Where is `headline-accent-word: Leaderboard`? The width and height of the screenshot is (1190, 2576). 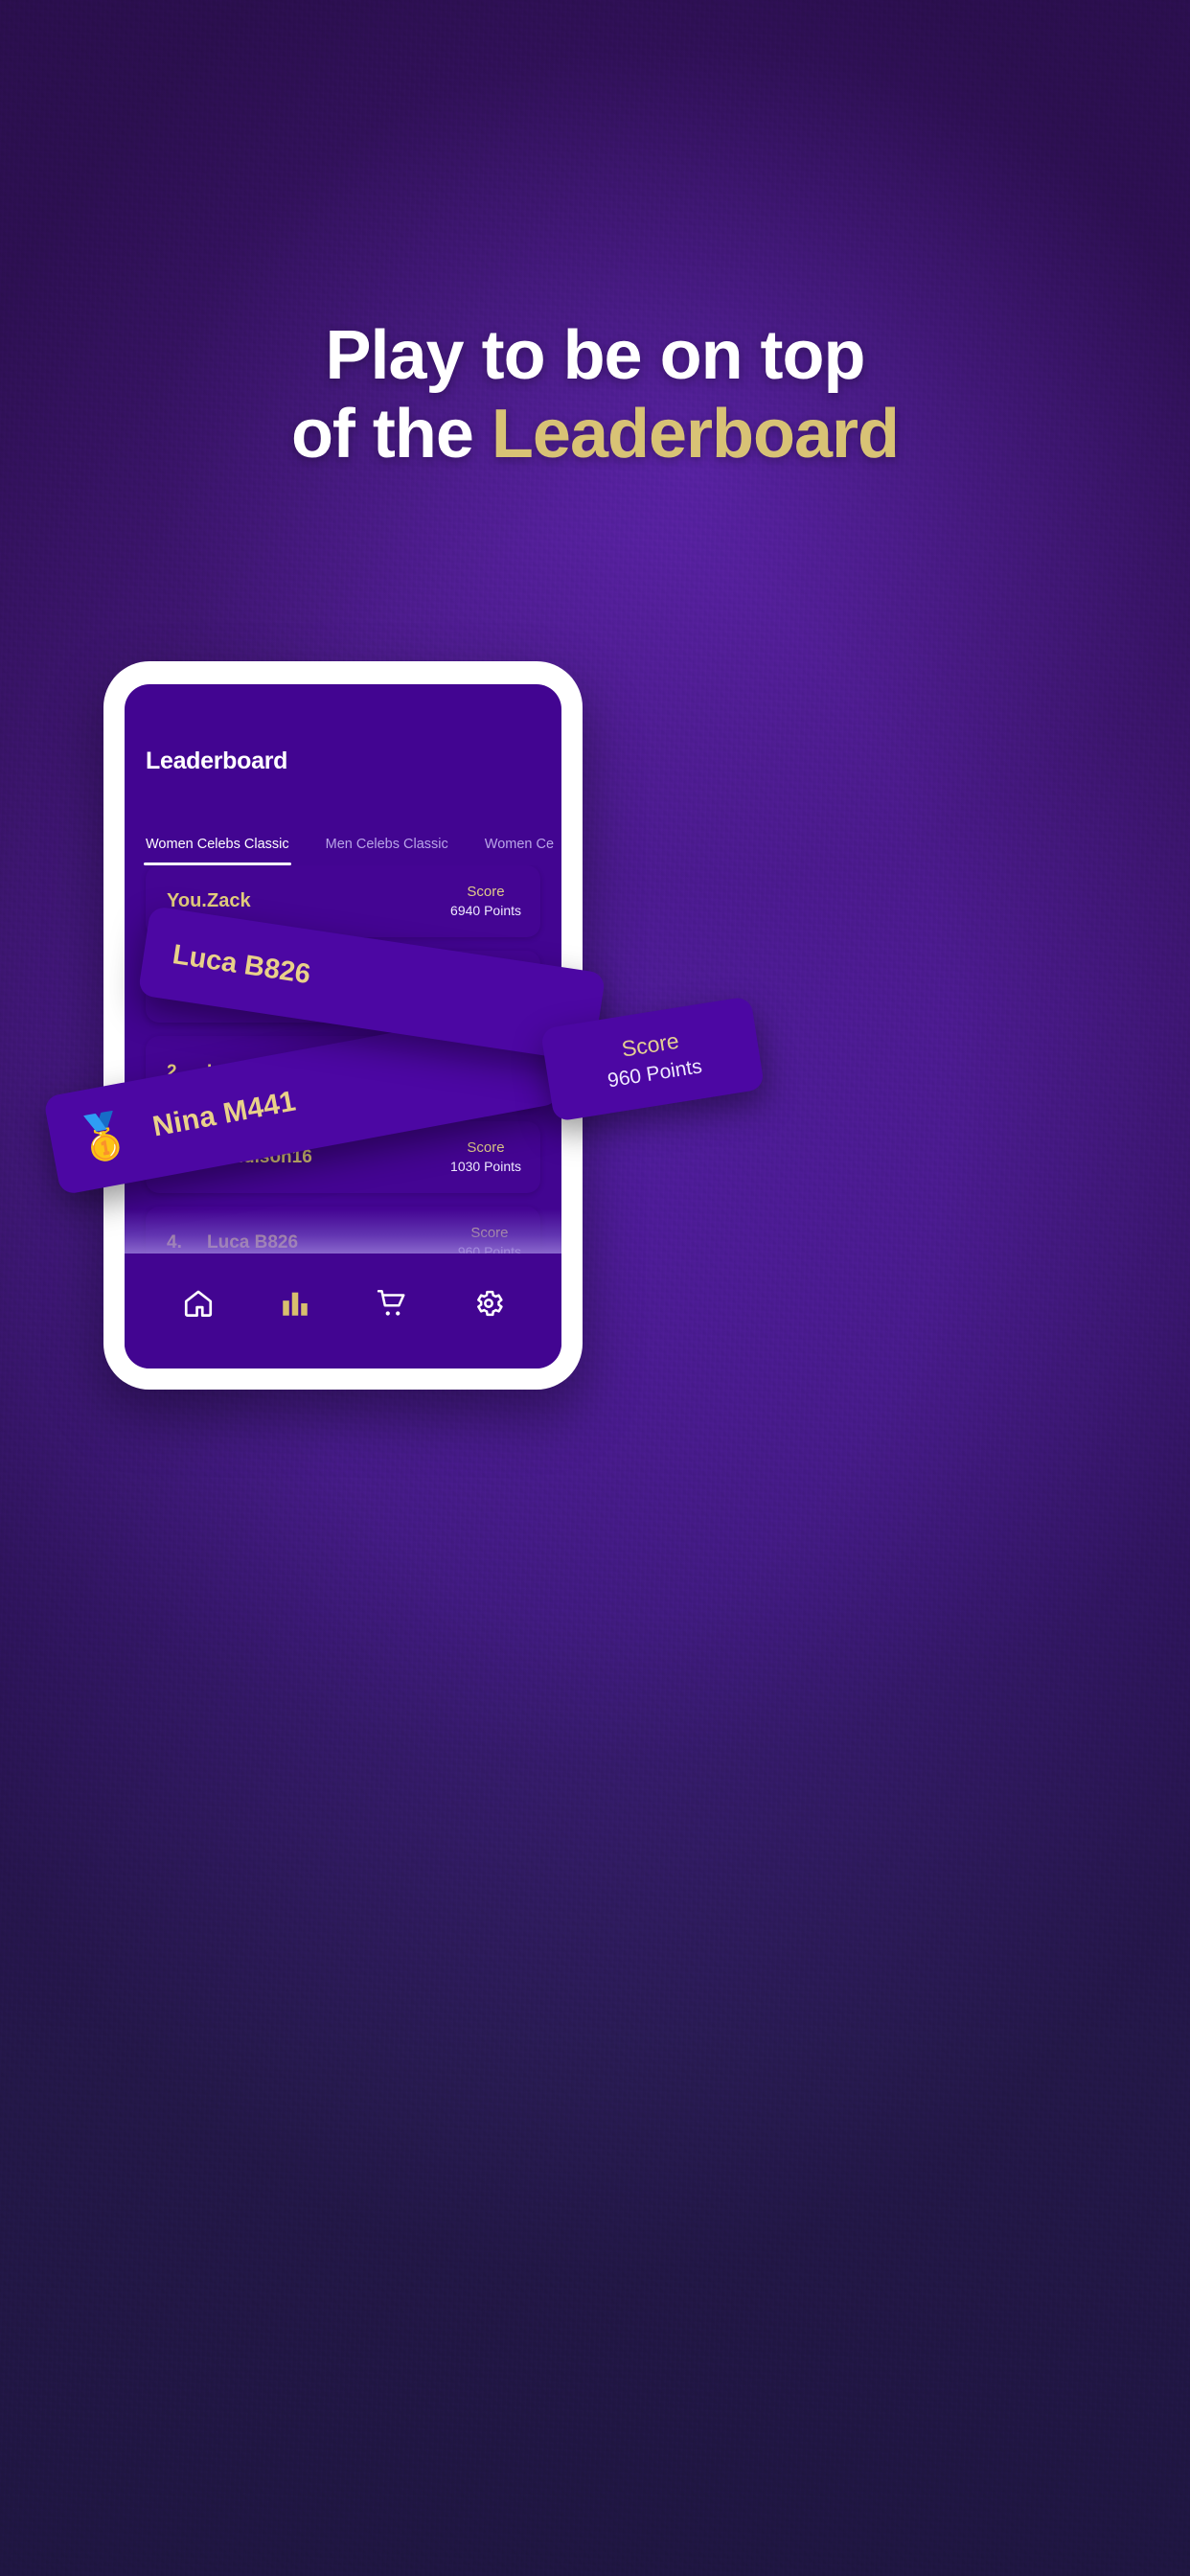 headline-accent-word: Leaderboard is located at coordinates (696, 434).